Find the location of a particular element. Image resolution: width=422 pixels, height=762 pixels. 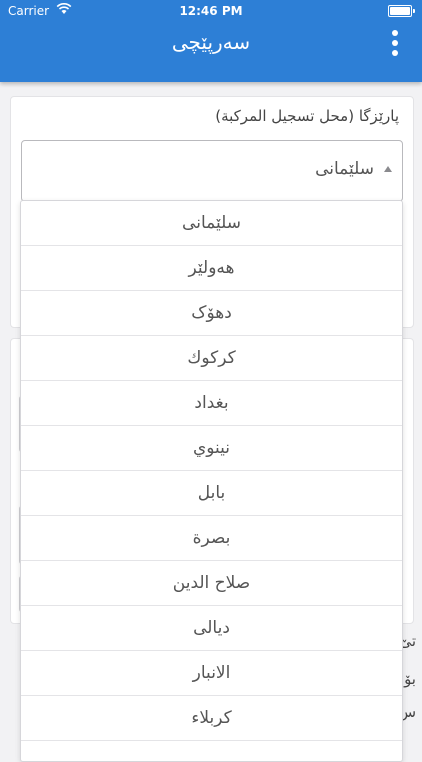

background-text: بۆ is located at coordinates (410, 679).